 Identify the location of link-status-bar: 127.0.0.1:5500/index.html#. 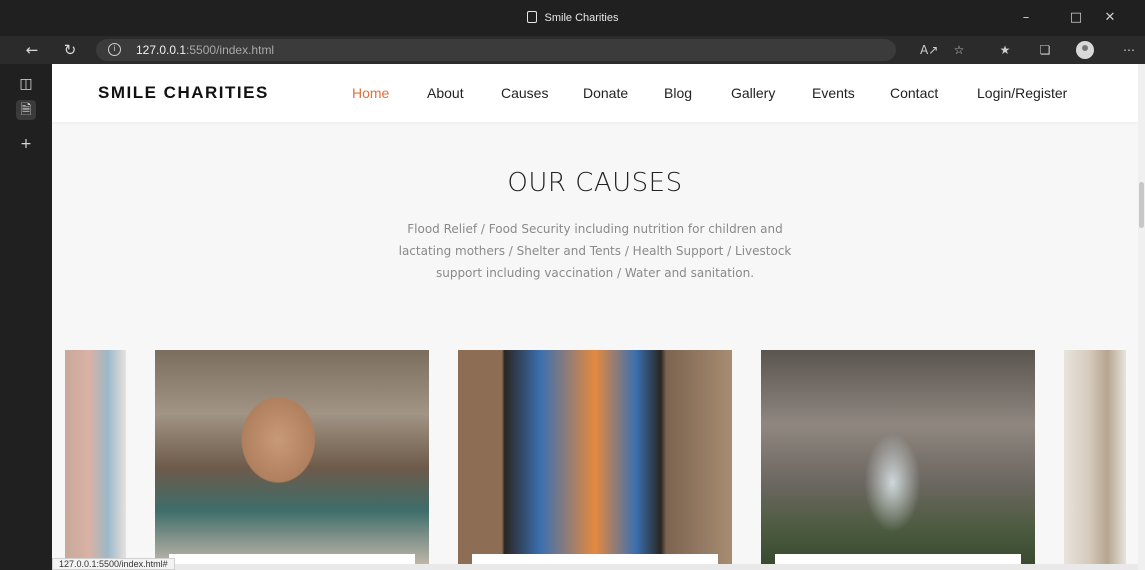
(113, 564).